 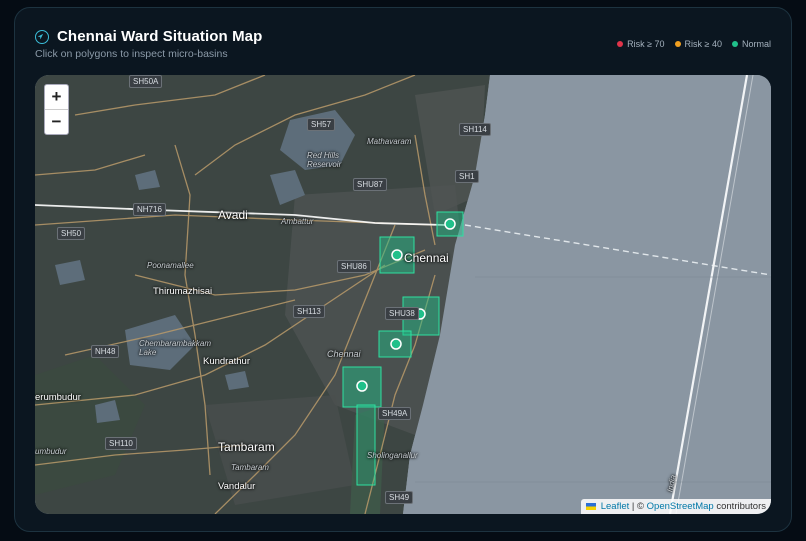 I want to click on place-chennai-small: Chennai, so click(x=344, y=354).